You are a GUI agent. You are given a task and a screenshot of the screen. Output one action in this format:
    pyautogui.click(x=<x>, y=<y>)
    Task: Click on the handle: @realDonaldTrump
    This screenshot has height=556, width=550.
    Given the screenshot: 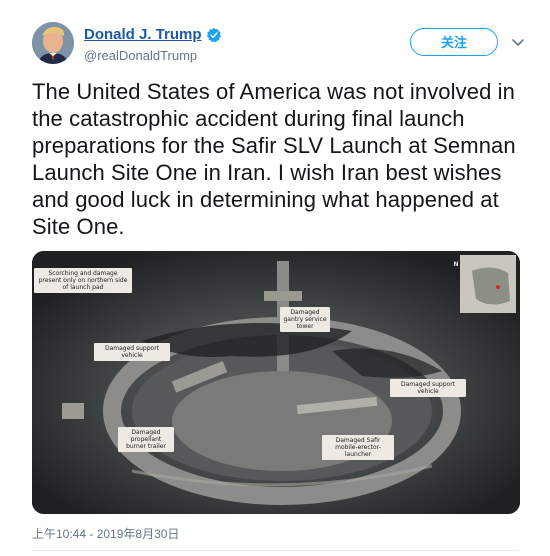 What is the action you would take?
    pyautogui.click(x=141, y=55)
    